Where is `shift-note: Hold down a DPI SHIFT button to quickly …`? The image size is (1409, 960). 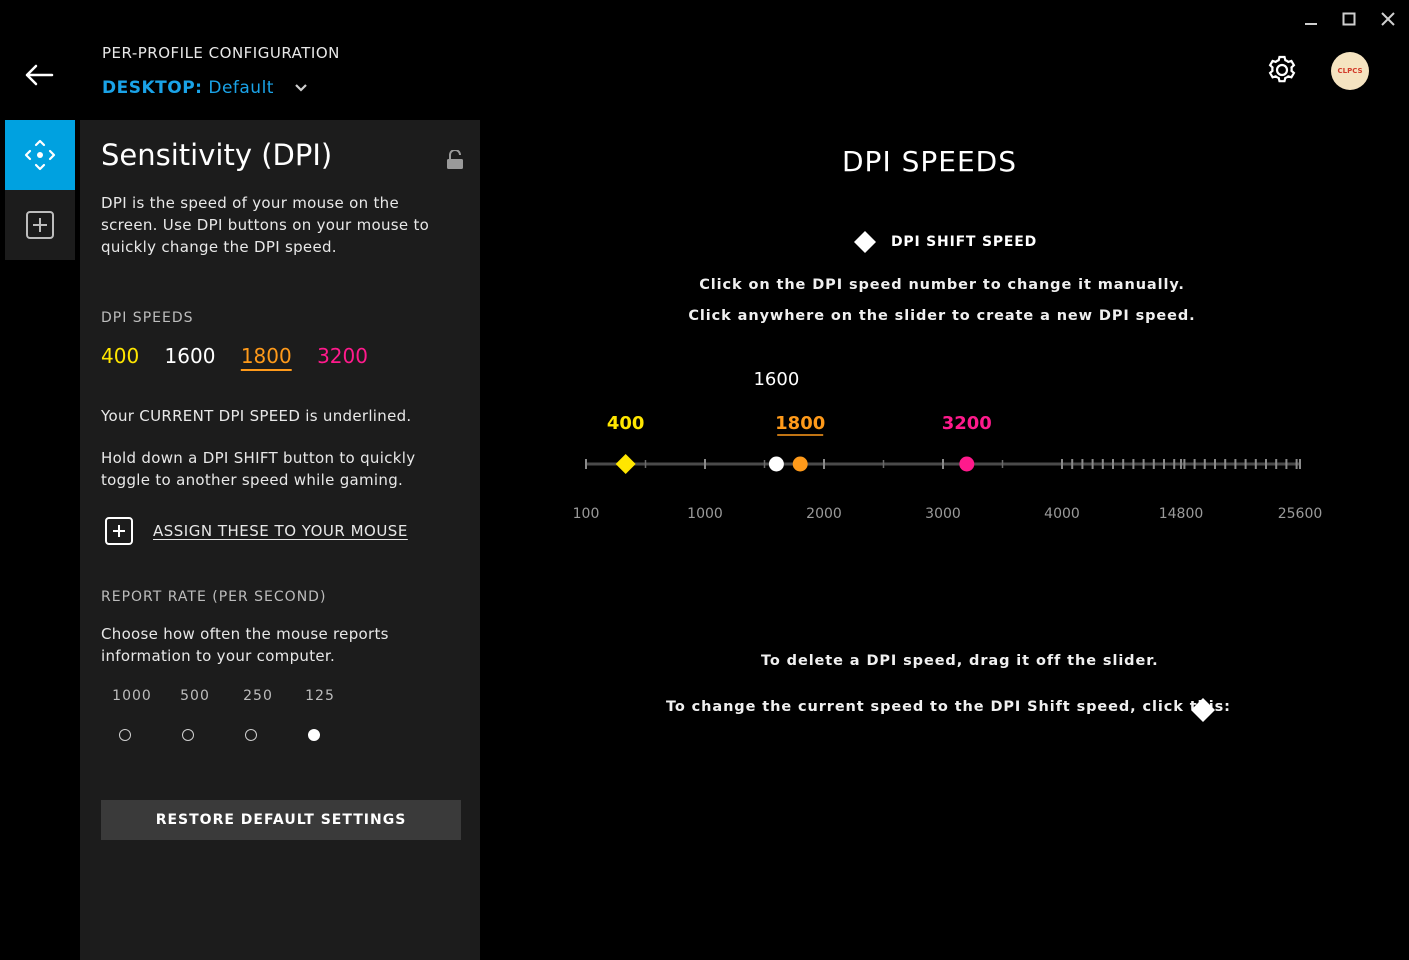 shift-note: Hold down a DPI SHIFT button to quickly … is located at coordinates (258, 469).